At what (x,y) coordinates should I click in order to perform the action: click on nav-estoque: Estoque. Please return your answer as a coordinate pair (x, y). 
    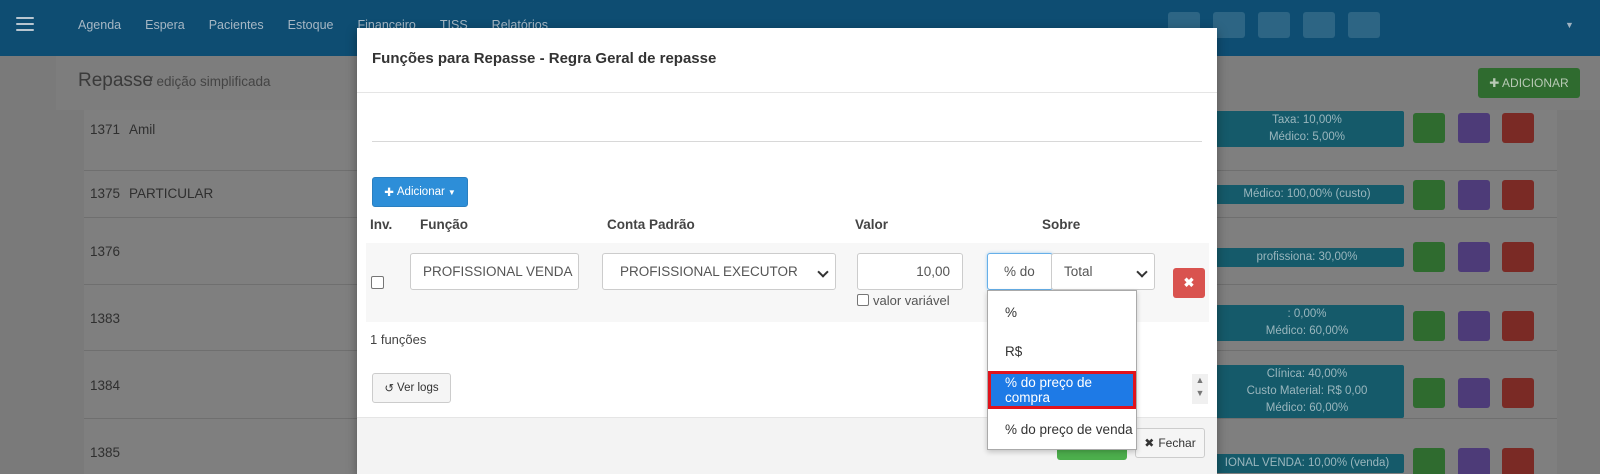
    Looking at the image, I should click on (311, 25).